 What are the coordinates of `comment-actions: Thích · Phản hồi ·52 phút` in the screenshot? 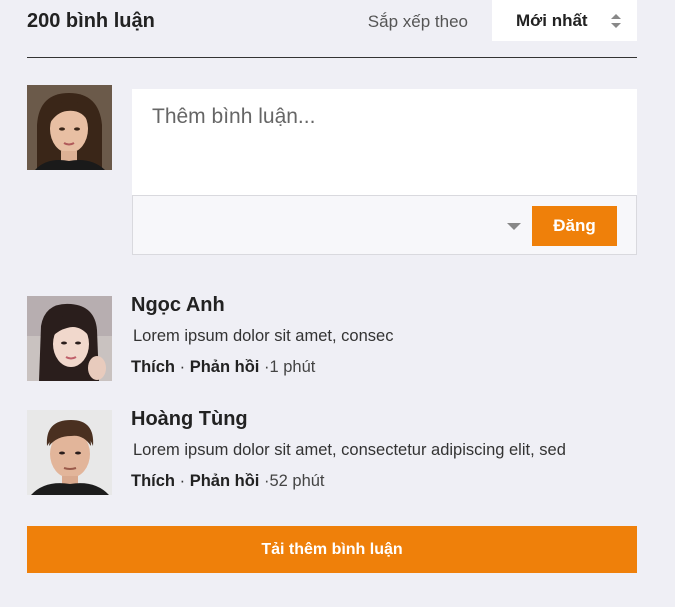 It's located at (348, 481).